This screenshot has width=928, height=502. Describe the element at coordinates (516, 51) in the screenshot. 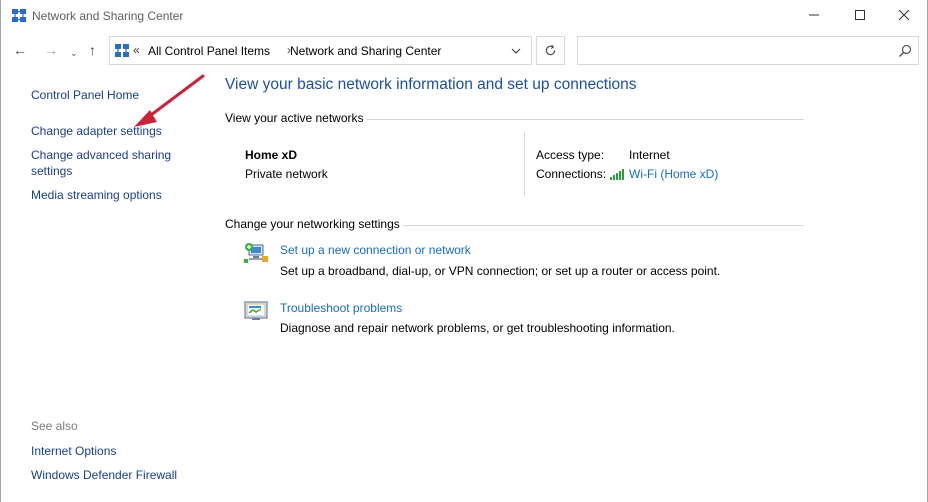

I see `chevron-down-icon` at that location.